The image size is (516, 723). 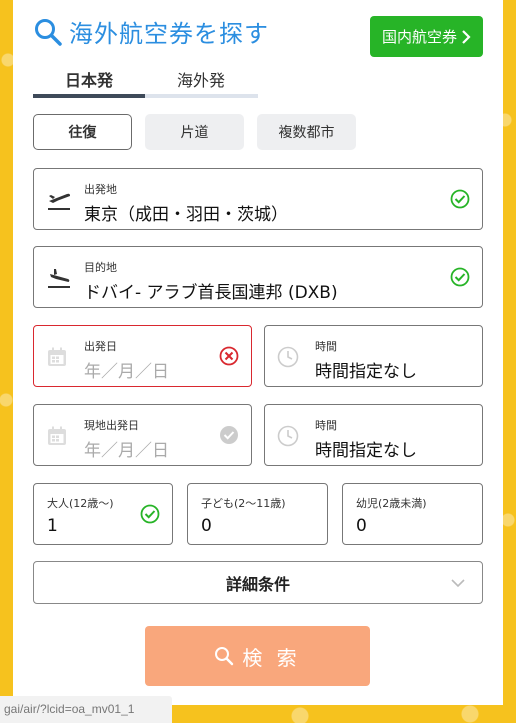 I want to click on local-departure-time-label: 時間, so click(x=326, y=425).